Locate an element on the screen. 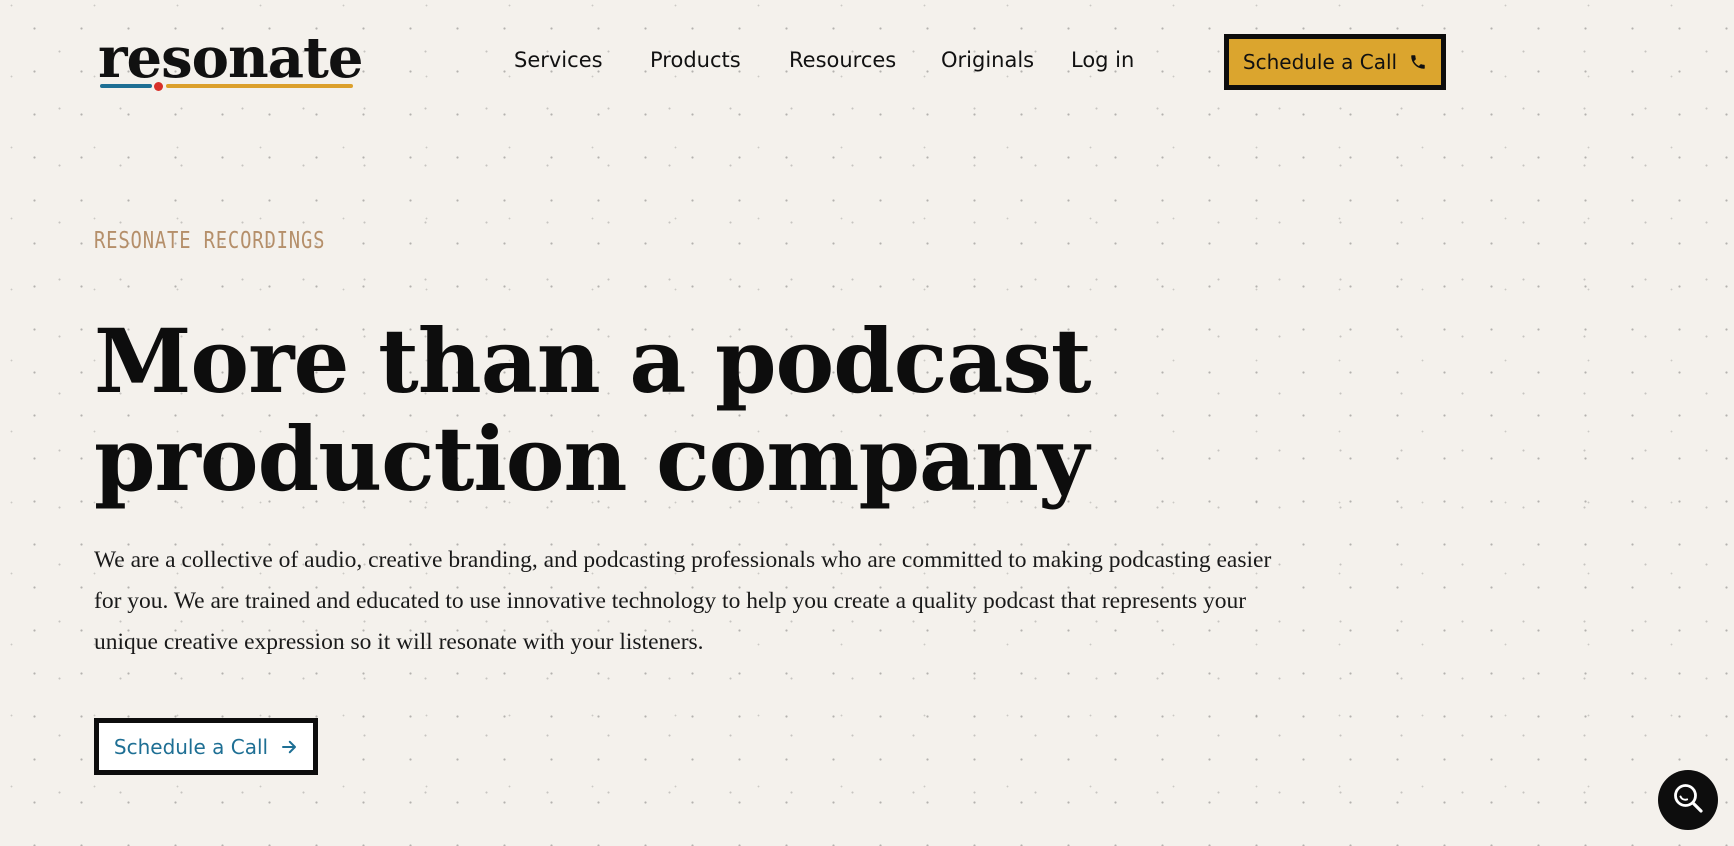 Image resolution: width=1734 pixels, height=846 pixels. schedule-call-header-label: Schedule a Call is located at coordinates (1320, 62).